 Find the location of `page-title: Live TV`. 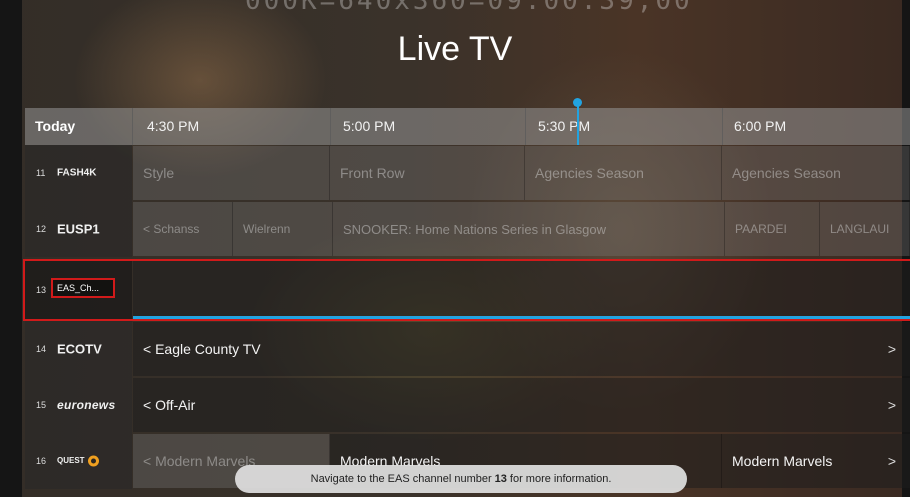

page-title: Live TV is located at coordinates (455, 49).